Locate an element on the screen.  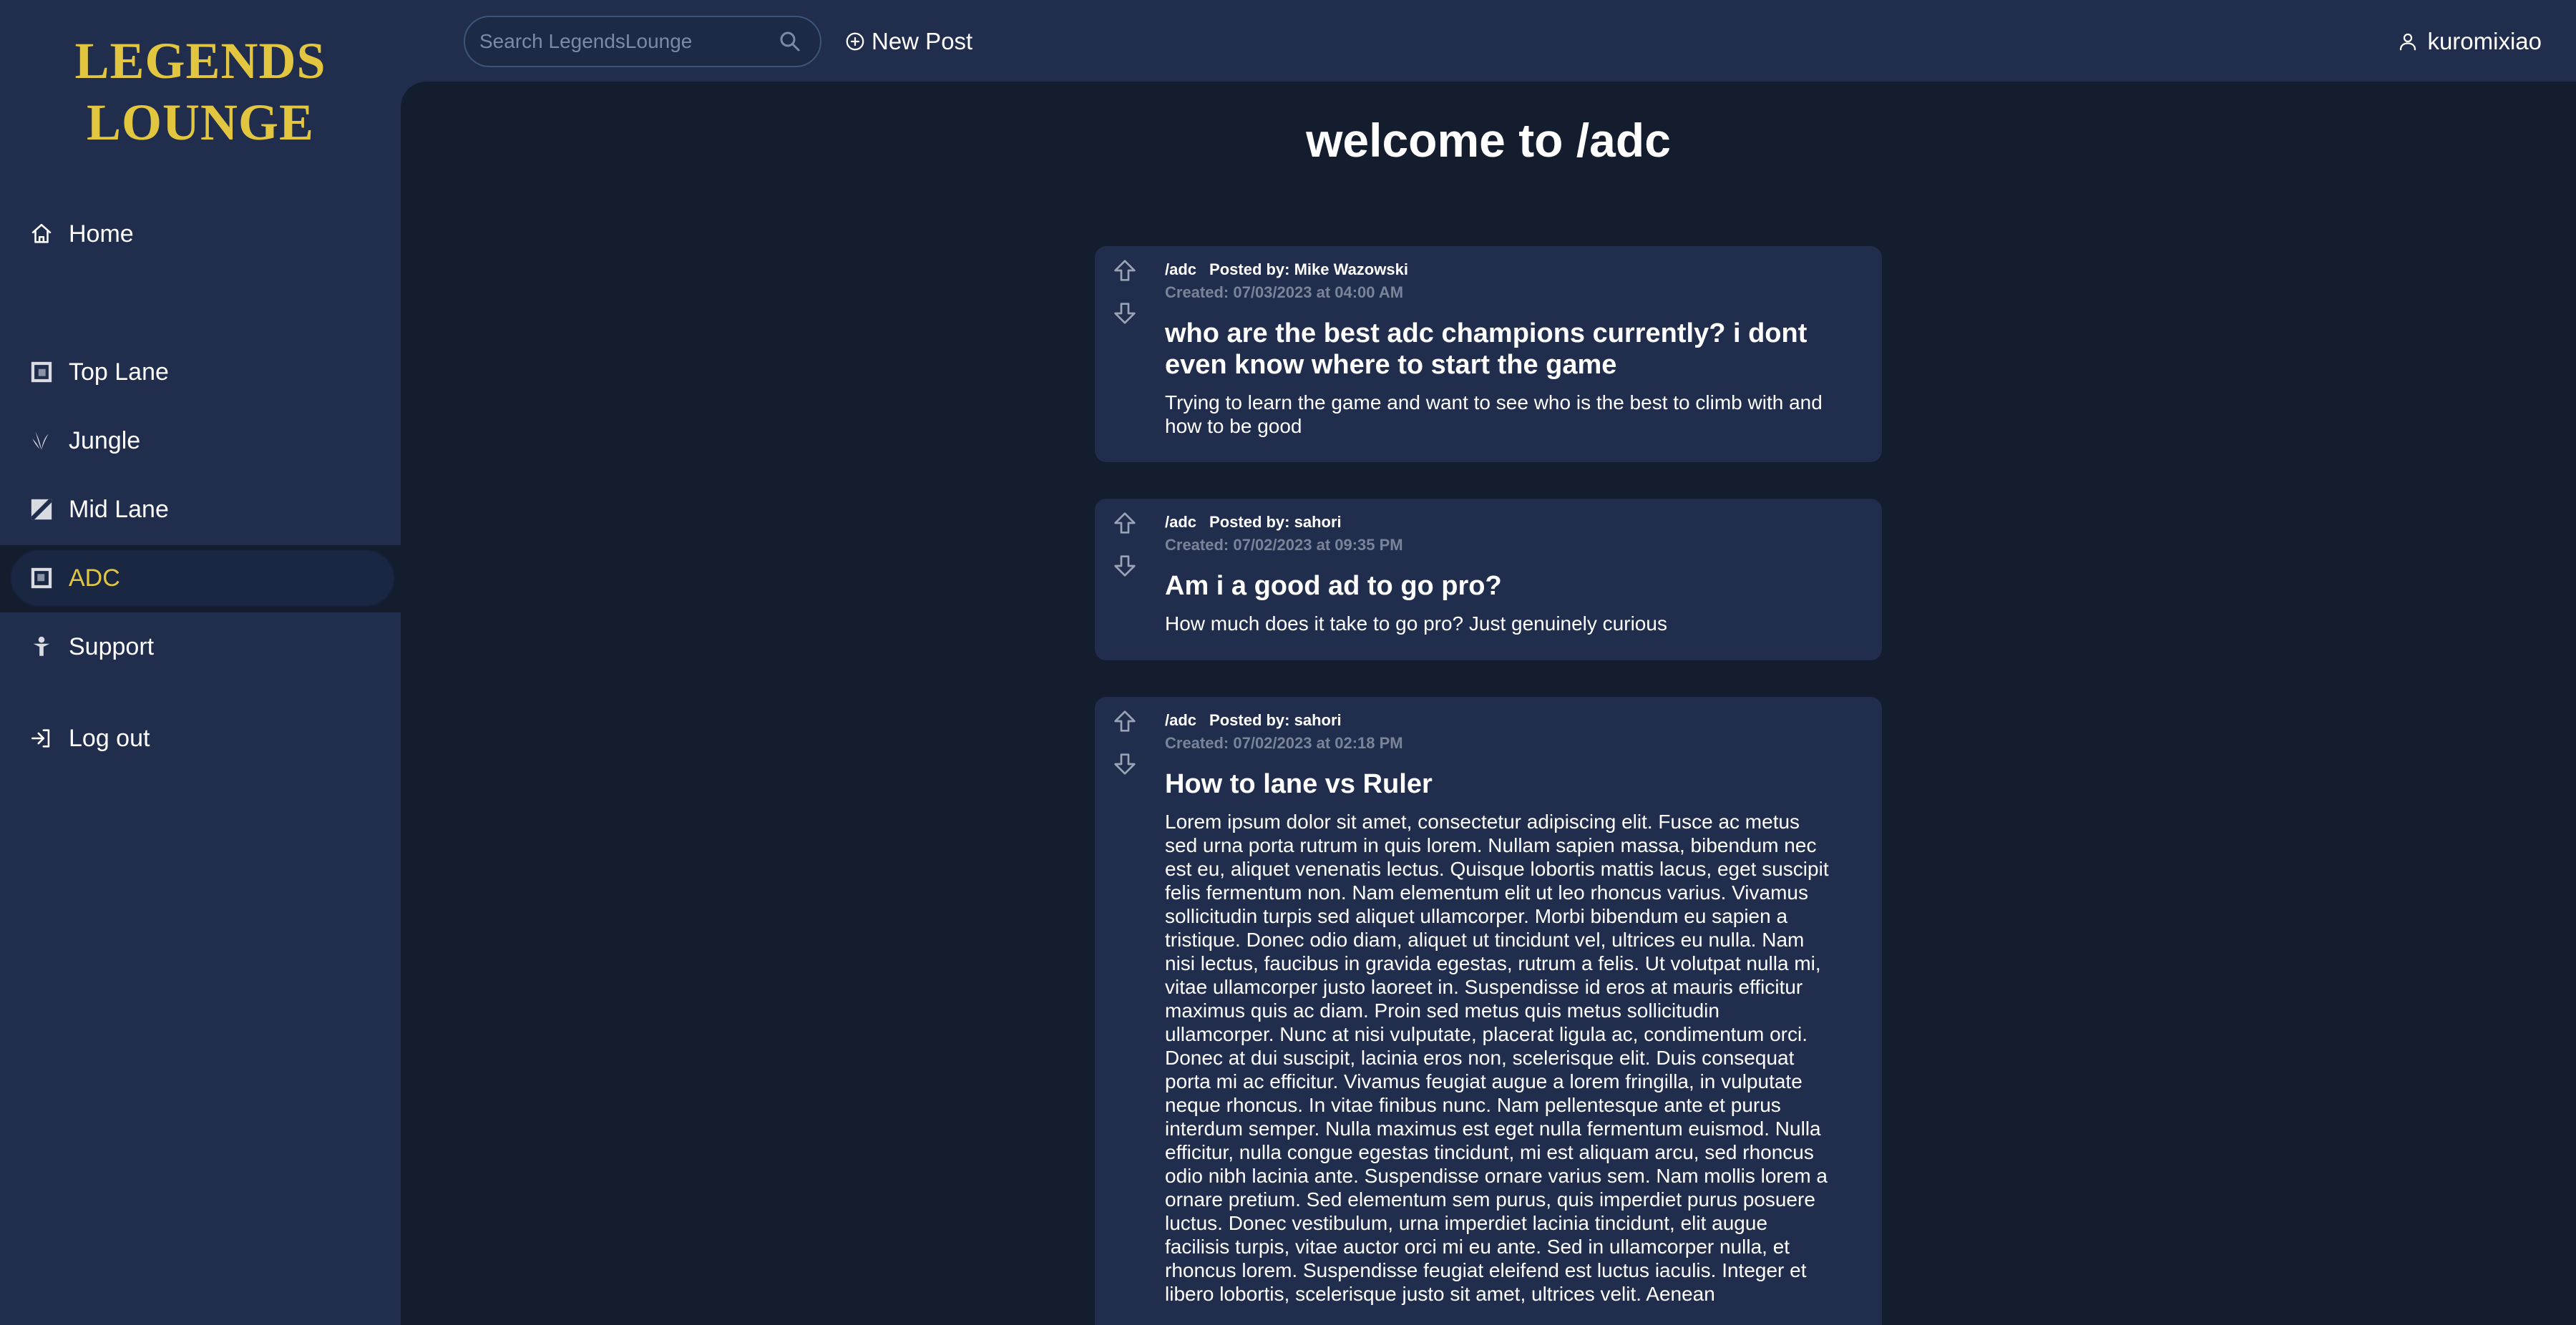
jungle-icon is located at coordinates (41, 441).